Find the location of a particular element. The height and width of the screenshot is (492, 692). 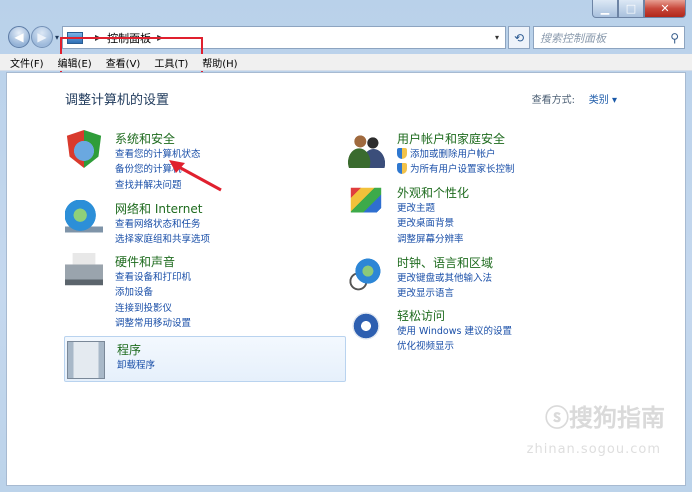

category-title: 轻松访问 is located at coordinates (421, 315).